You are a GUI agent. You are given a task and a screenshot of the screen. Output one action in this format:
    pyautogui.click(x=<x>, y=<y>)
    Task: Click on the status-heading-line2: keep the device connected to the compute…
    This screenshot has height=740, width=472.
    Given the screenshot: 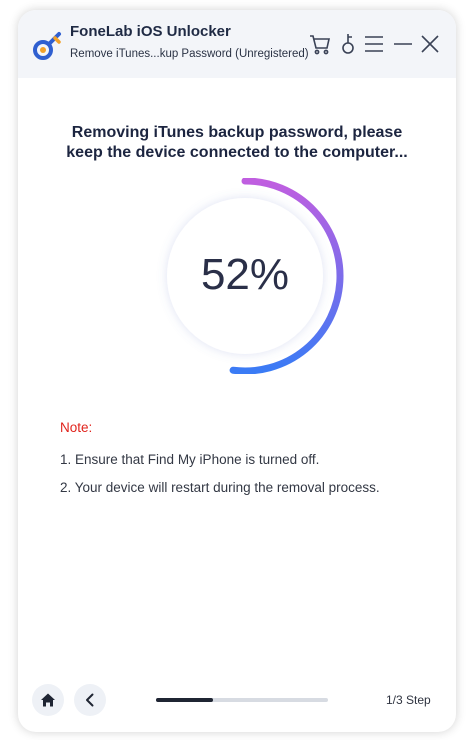 What is the action you would take?
    pyautogui.click(x=237, y=152)
    